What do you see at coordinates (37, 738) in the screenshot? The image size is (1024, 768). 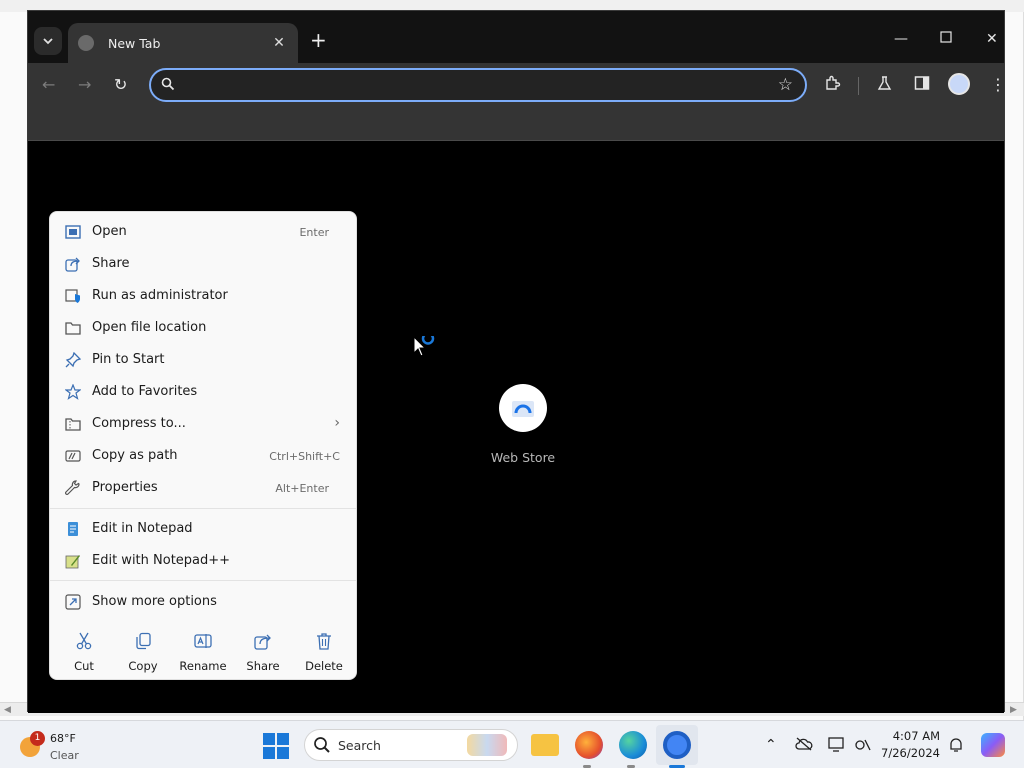 I see `weather-badge: 1` at bounding box center [37, 738].